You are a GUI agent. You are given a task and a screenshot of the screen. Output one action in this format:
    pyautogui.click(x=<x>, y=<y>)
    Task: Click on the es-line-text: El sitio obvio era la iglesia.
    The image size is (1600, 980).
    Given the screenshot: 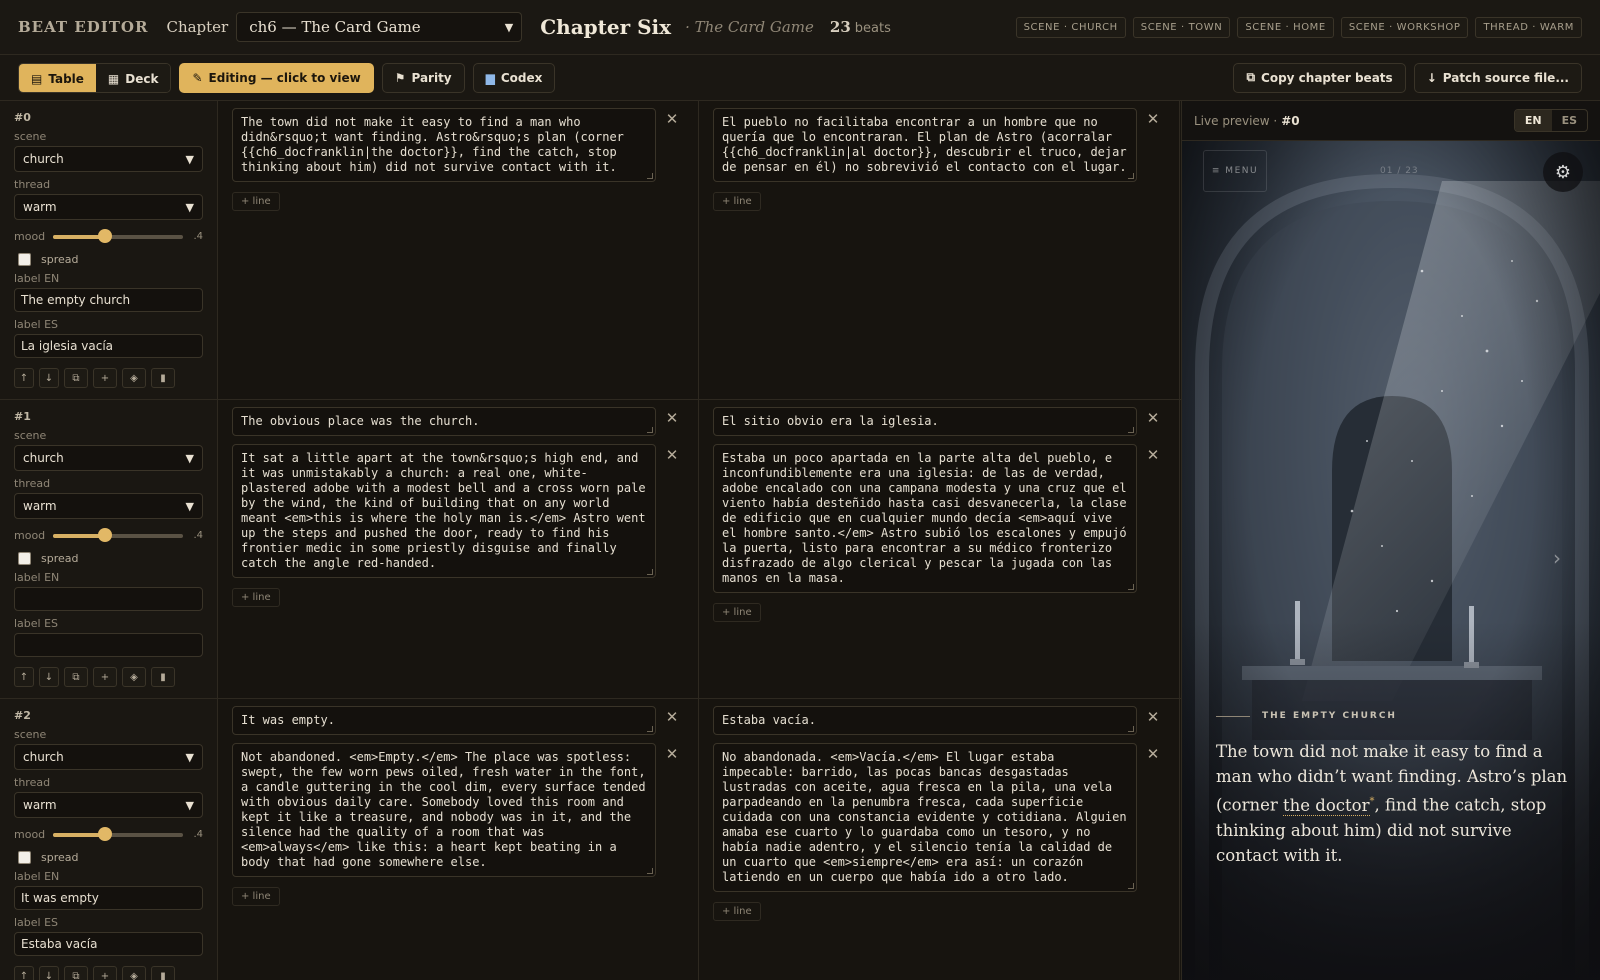 What is the action you would take?
    pyautogui.click(x=925, y=421)
    